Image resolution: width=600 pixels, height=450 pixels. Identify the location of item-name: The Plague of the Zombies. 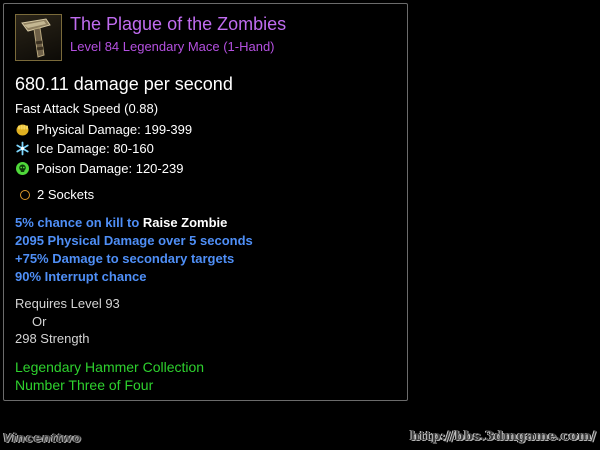
(178, 24).